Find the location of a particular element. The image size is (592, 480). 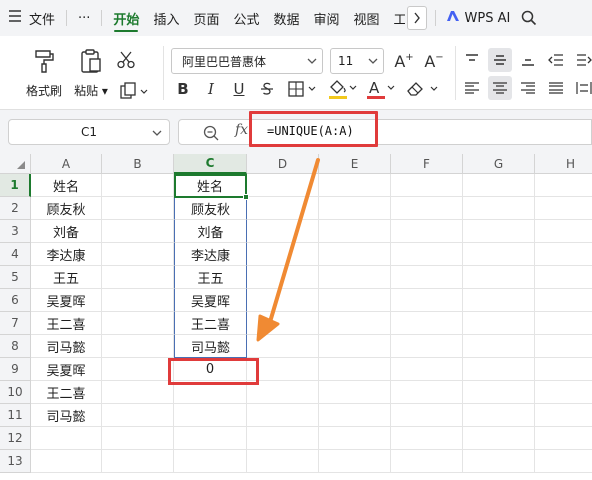

grow-font-button: A + is located at coordinates (404, 61).